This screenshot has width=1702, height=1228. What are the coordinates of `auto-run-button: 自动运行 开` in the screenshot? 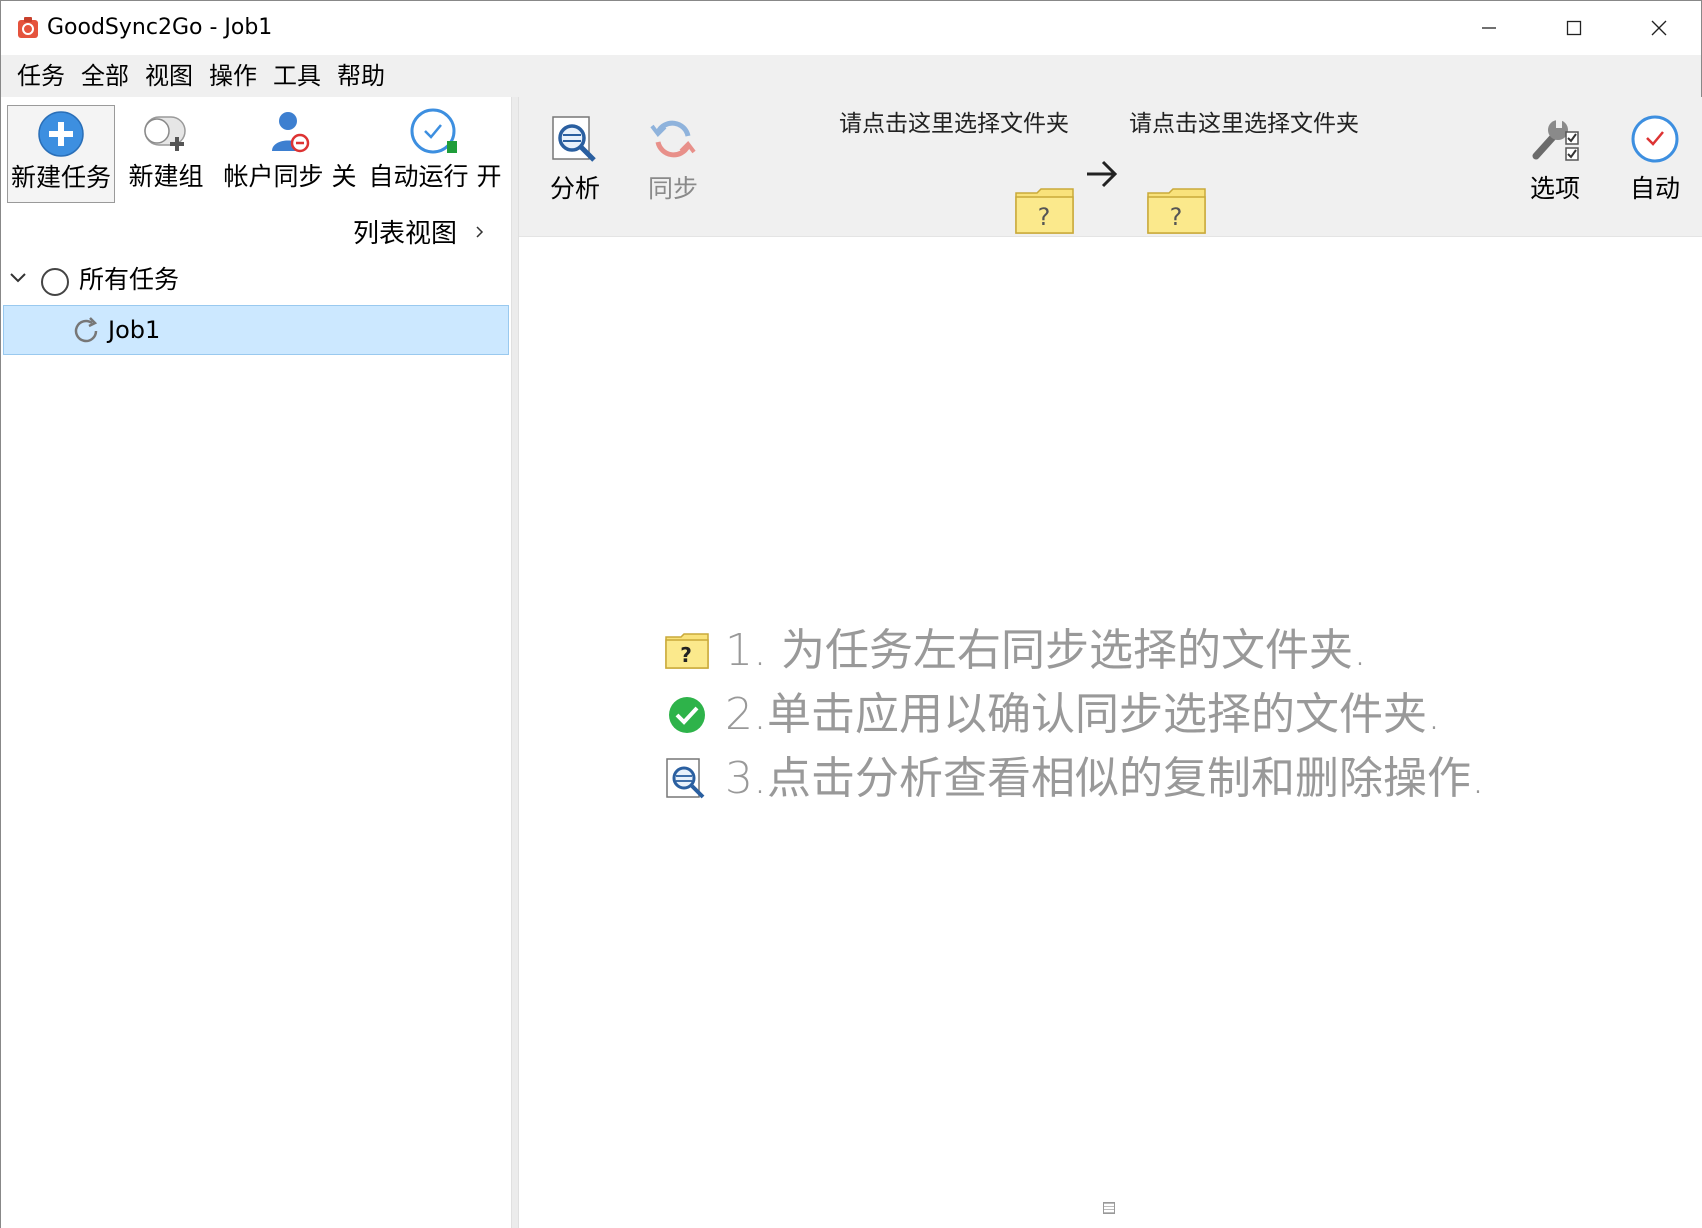 It's located at (435, 154).